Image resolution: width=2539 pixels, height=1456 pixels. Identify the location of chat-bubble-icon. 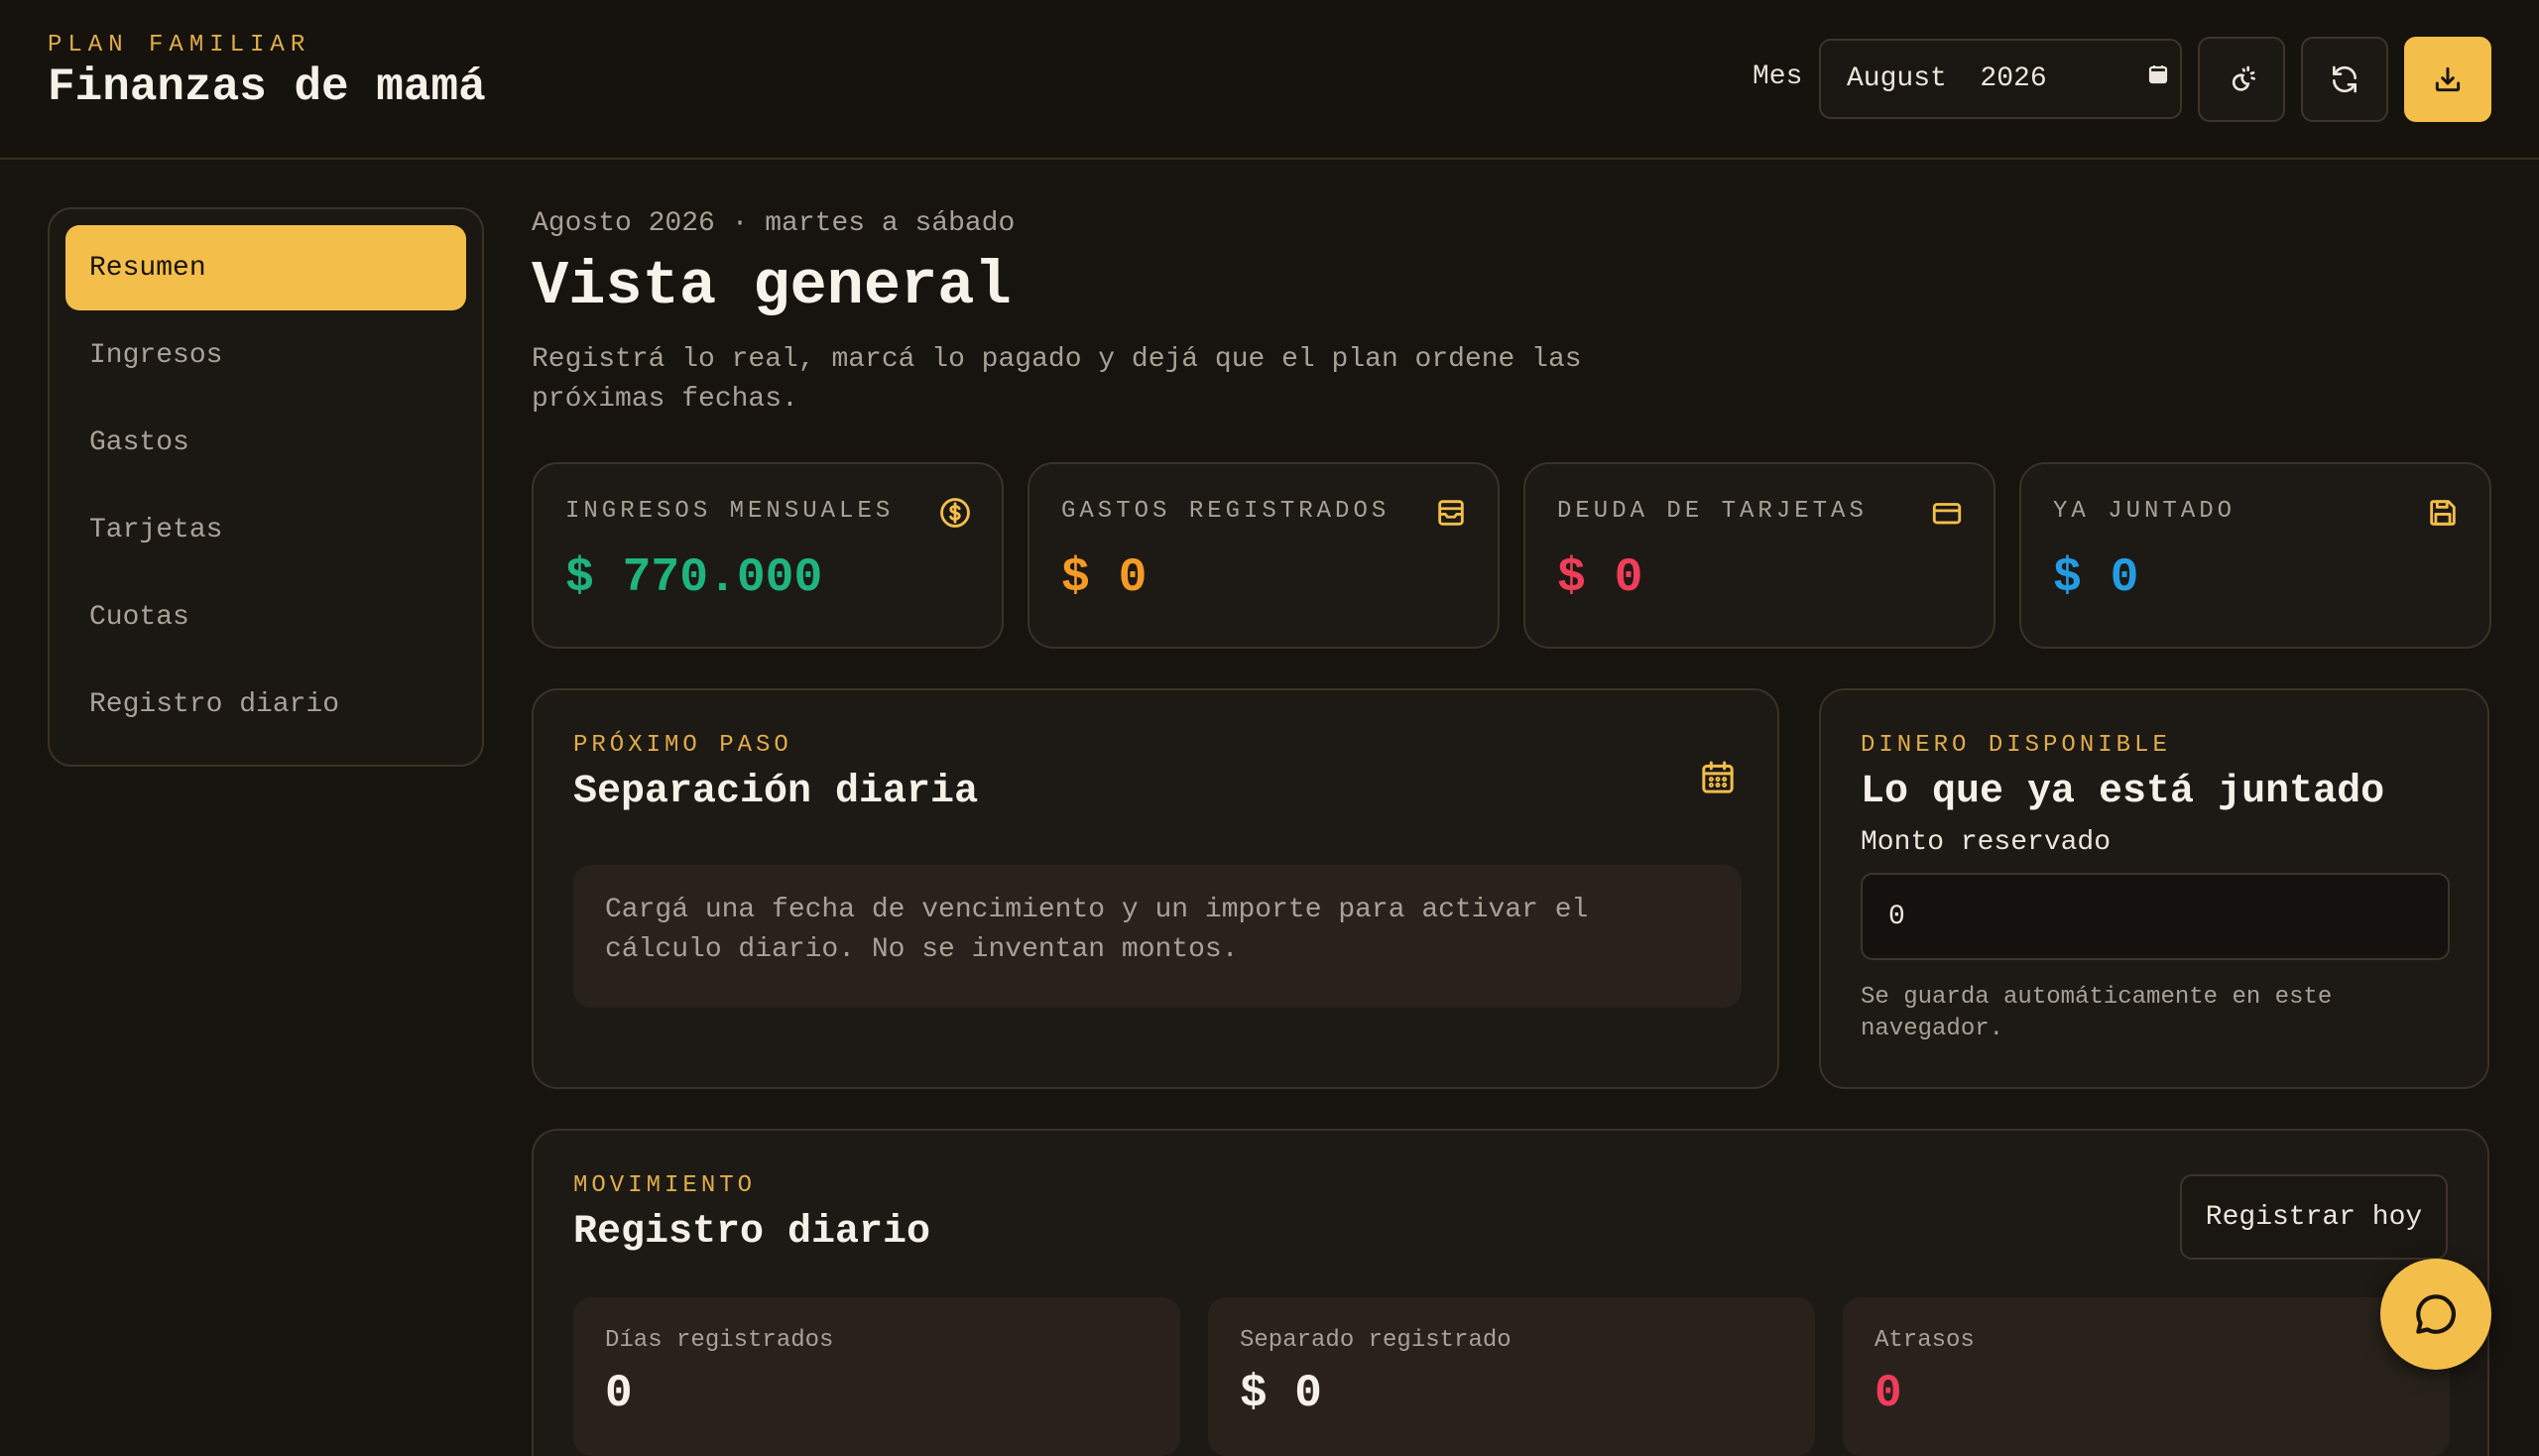
(2436, 1314).